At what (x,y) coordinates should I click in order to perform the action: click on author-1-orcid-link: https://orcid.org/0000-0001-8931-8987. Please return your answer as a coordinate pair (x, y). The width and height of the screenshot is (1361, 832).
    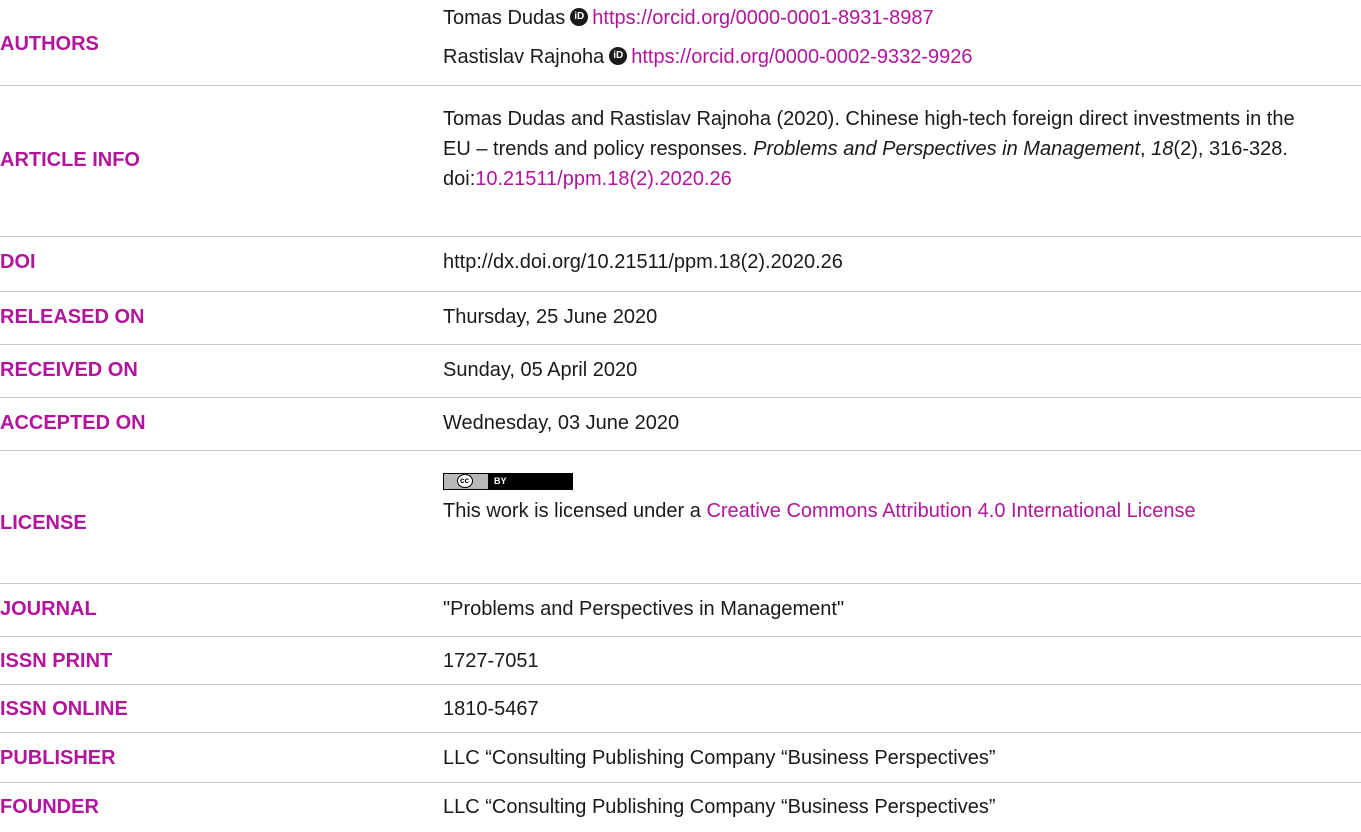
    Looking at the image, I should click on (762, 18).